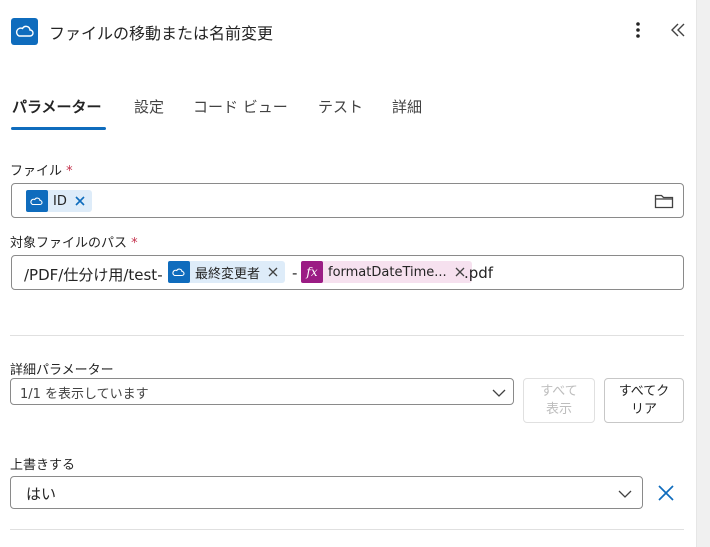  What do you see at coordinates (644, 400) in the screenshot?
I see `clear-all-button: すべてク リア` at bounding box center [644, 400].